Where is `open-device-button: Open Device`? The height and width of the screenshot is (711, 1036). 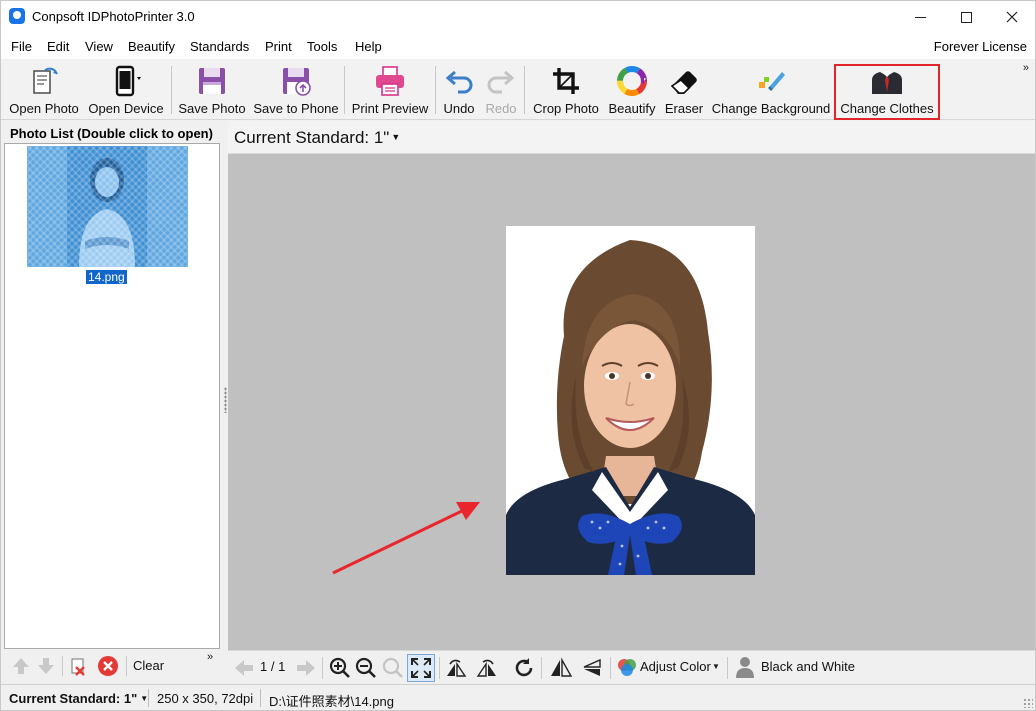
open-device-button: Open Device is located at coordinates (126, 90).